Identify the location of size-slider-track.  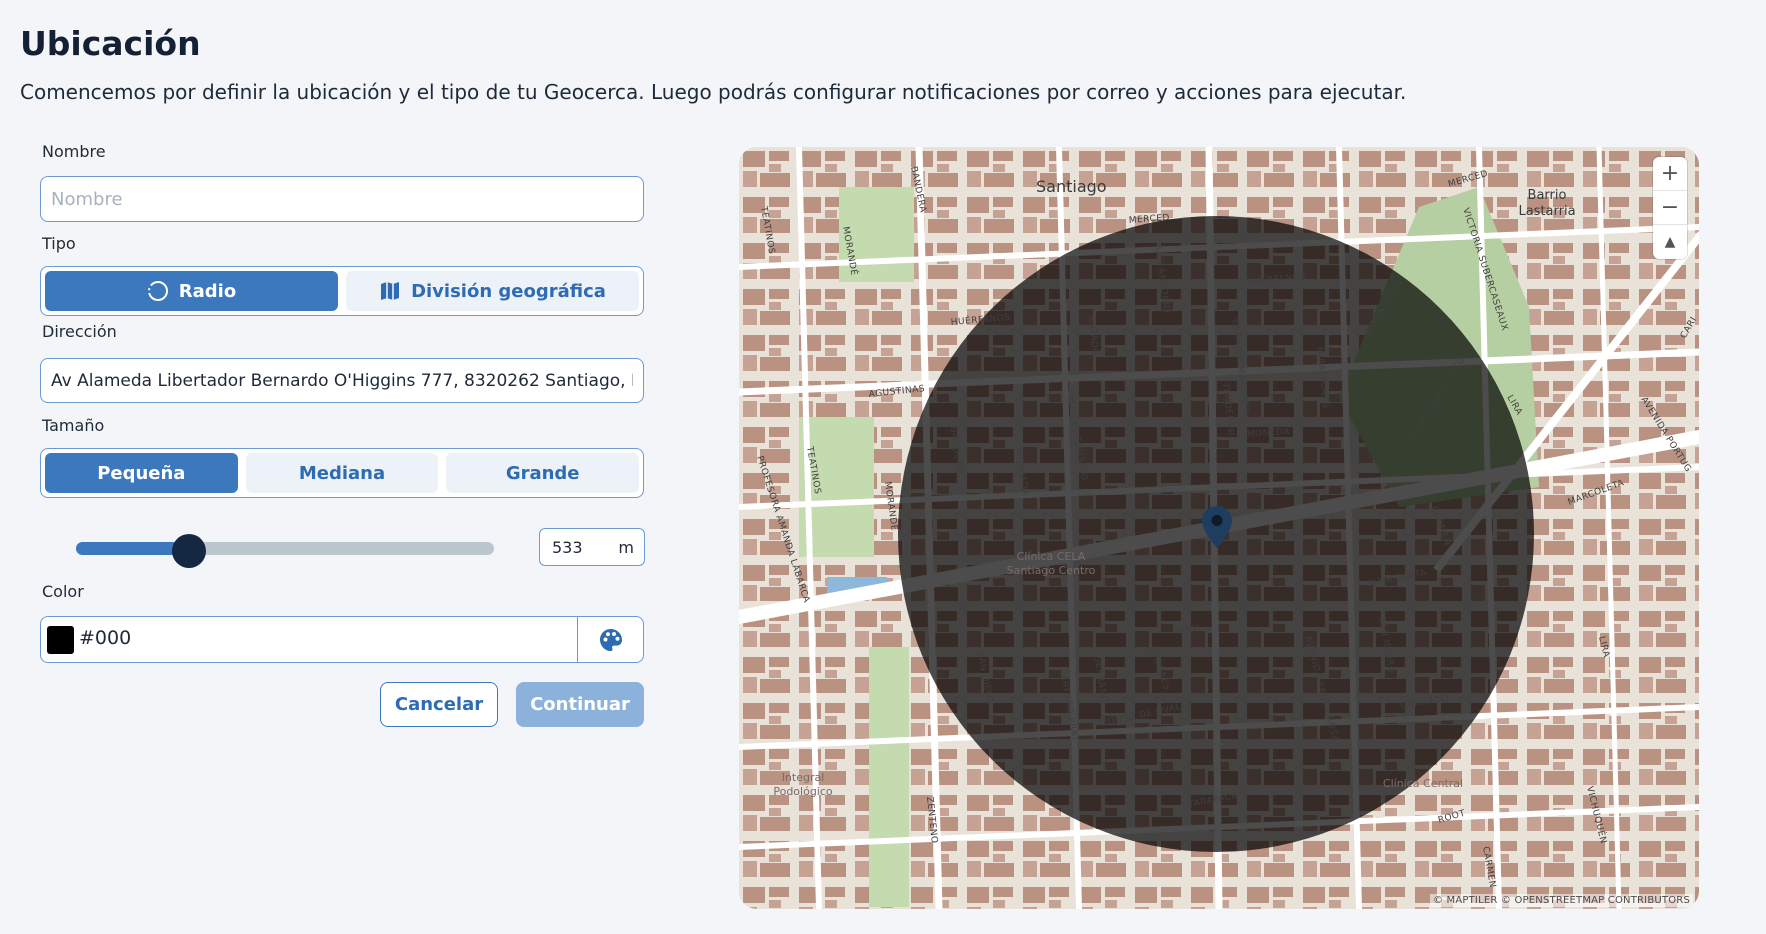
(285, 551).